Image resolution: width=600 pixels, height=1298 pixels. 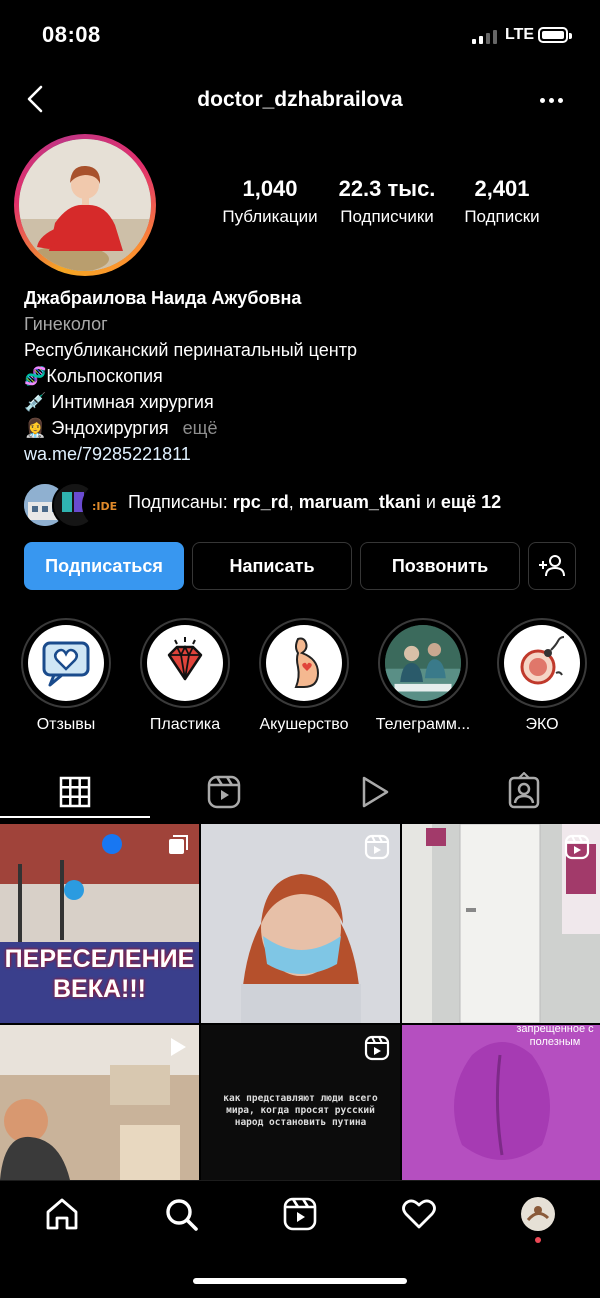 I want to click on status-time: 08:08, so click(x=71, y=34).